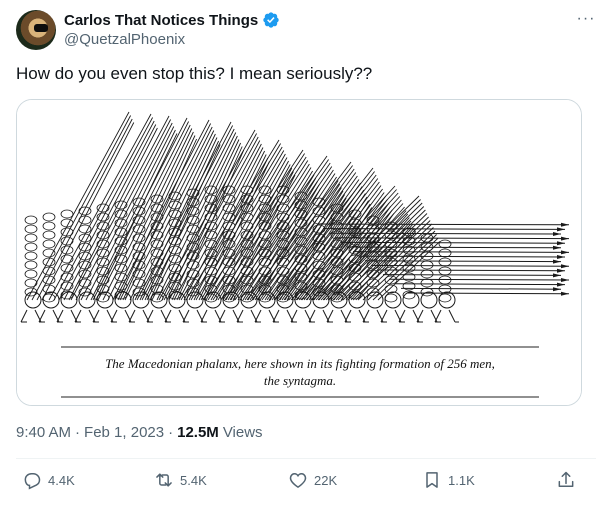  What do you see at coordinates (161, 20) in the screenshot?
I see `display-name: Carlos That Notices Things` at bounding box center [161, 20].